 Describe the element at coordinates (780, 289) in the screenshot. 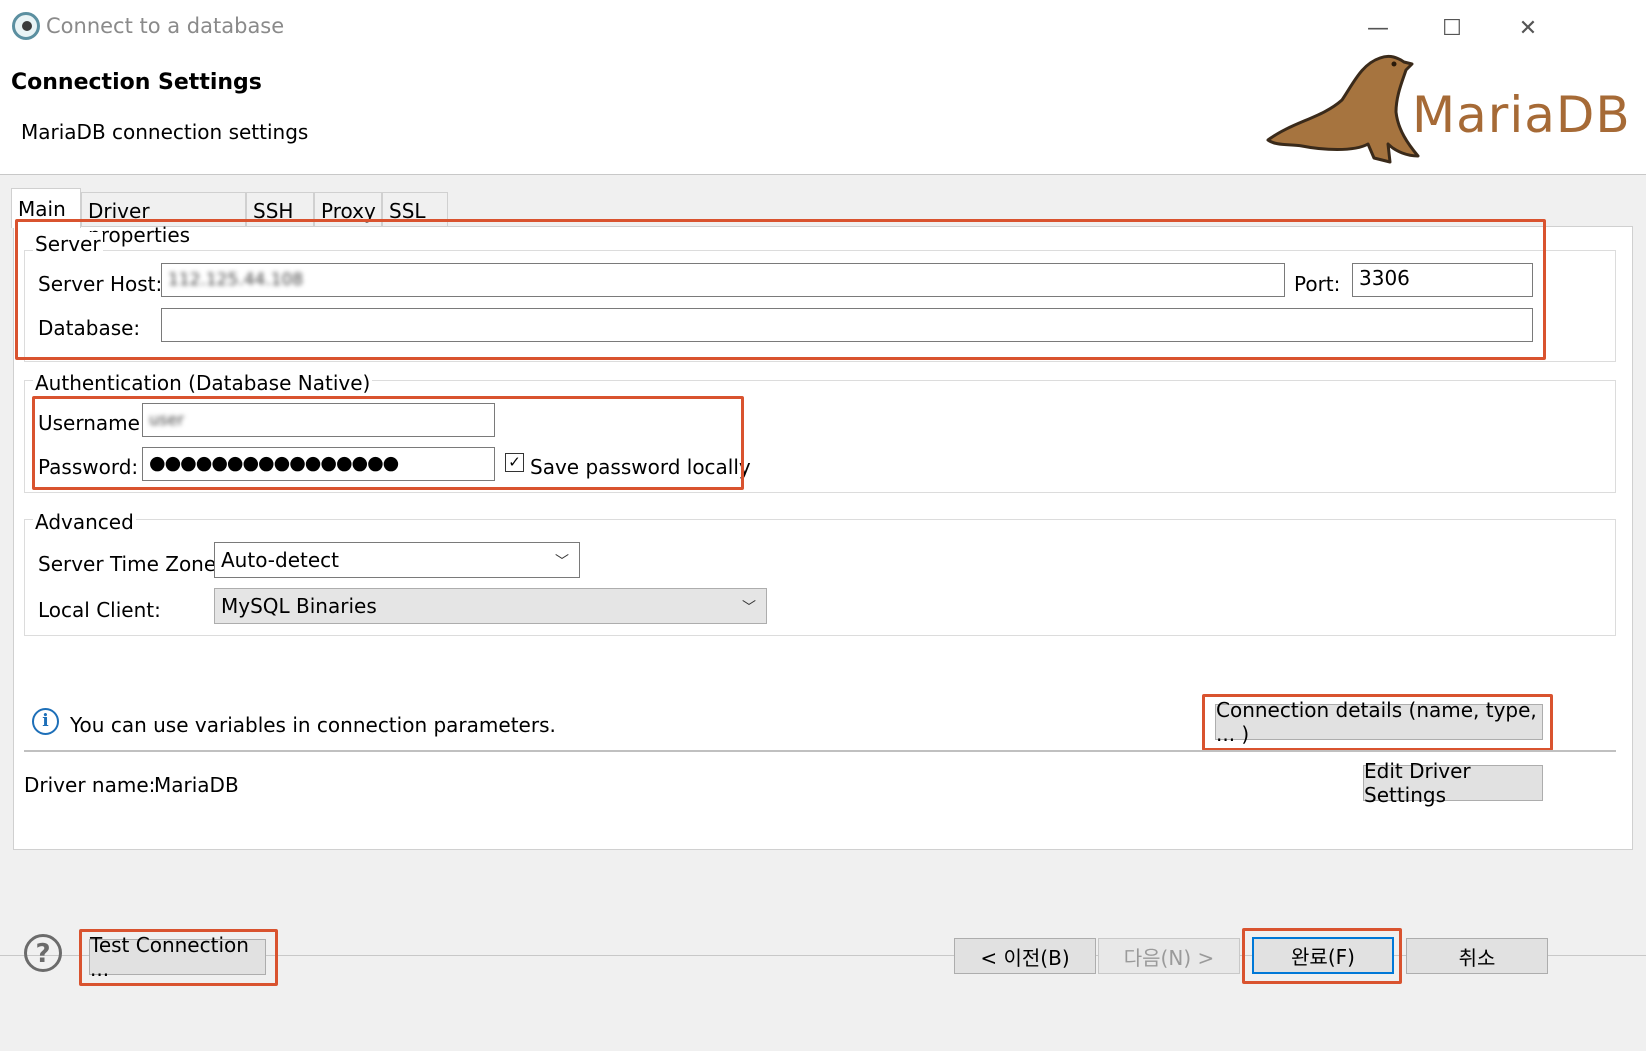

I see `server-highlight` at that location.